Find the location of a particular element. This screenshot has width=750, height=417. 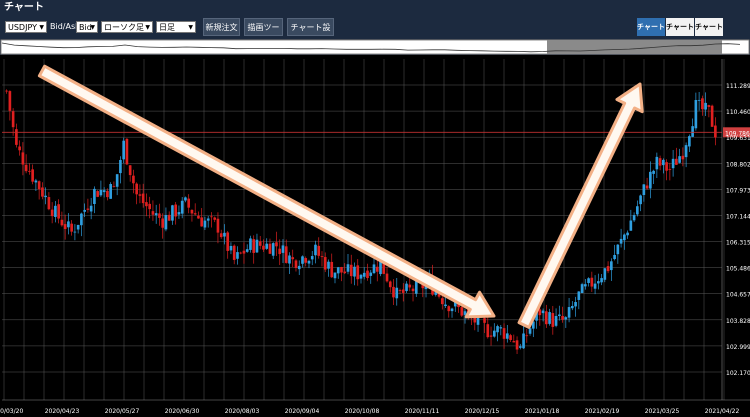

navigator-bar is located at coordinates (375, 47).